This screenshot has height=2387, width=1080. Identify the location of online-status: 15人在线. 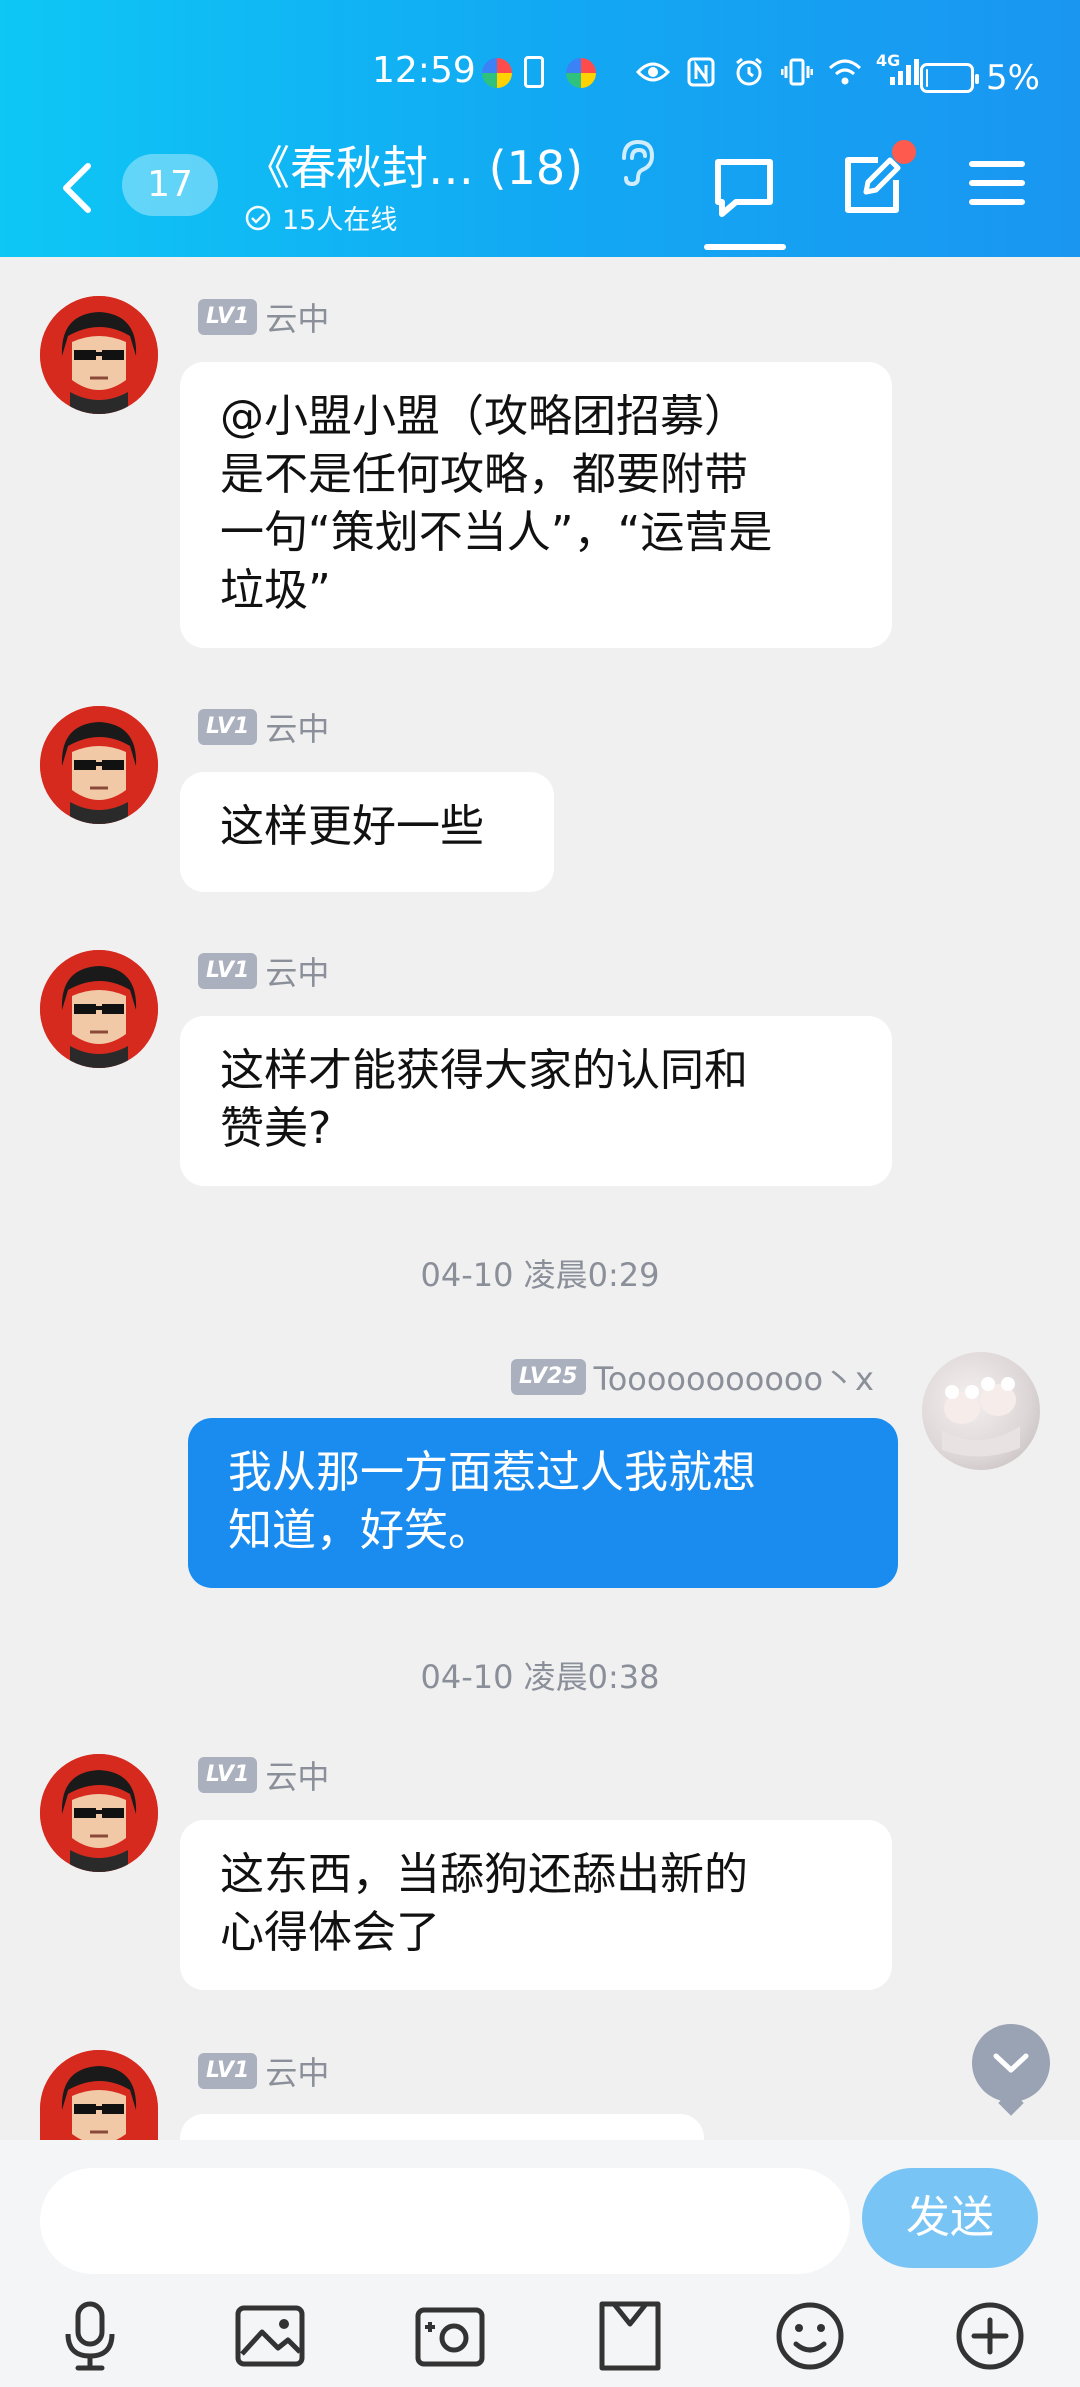
(320, 217).